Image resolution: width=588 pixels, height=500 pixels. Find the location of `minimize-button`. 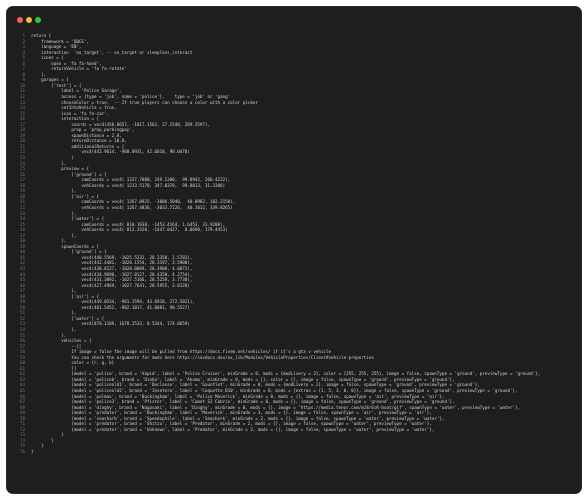

minimize-button is located at coordinates (29, 20).